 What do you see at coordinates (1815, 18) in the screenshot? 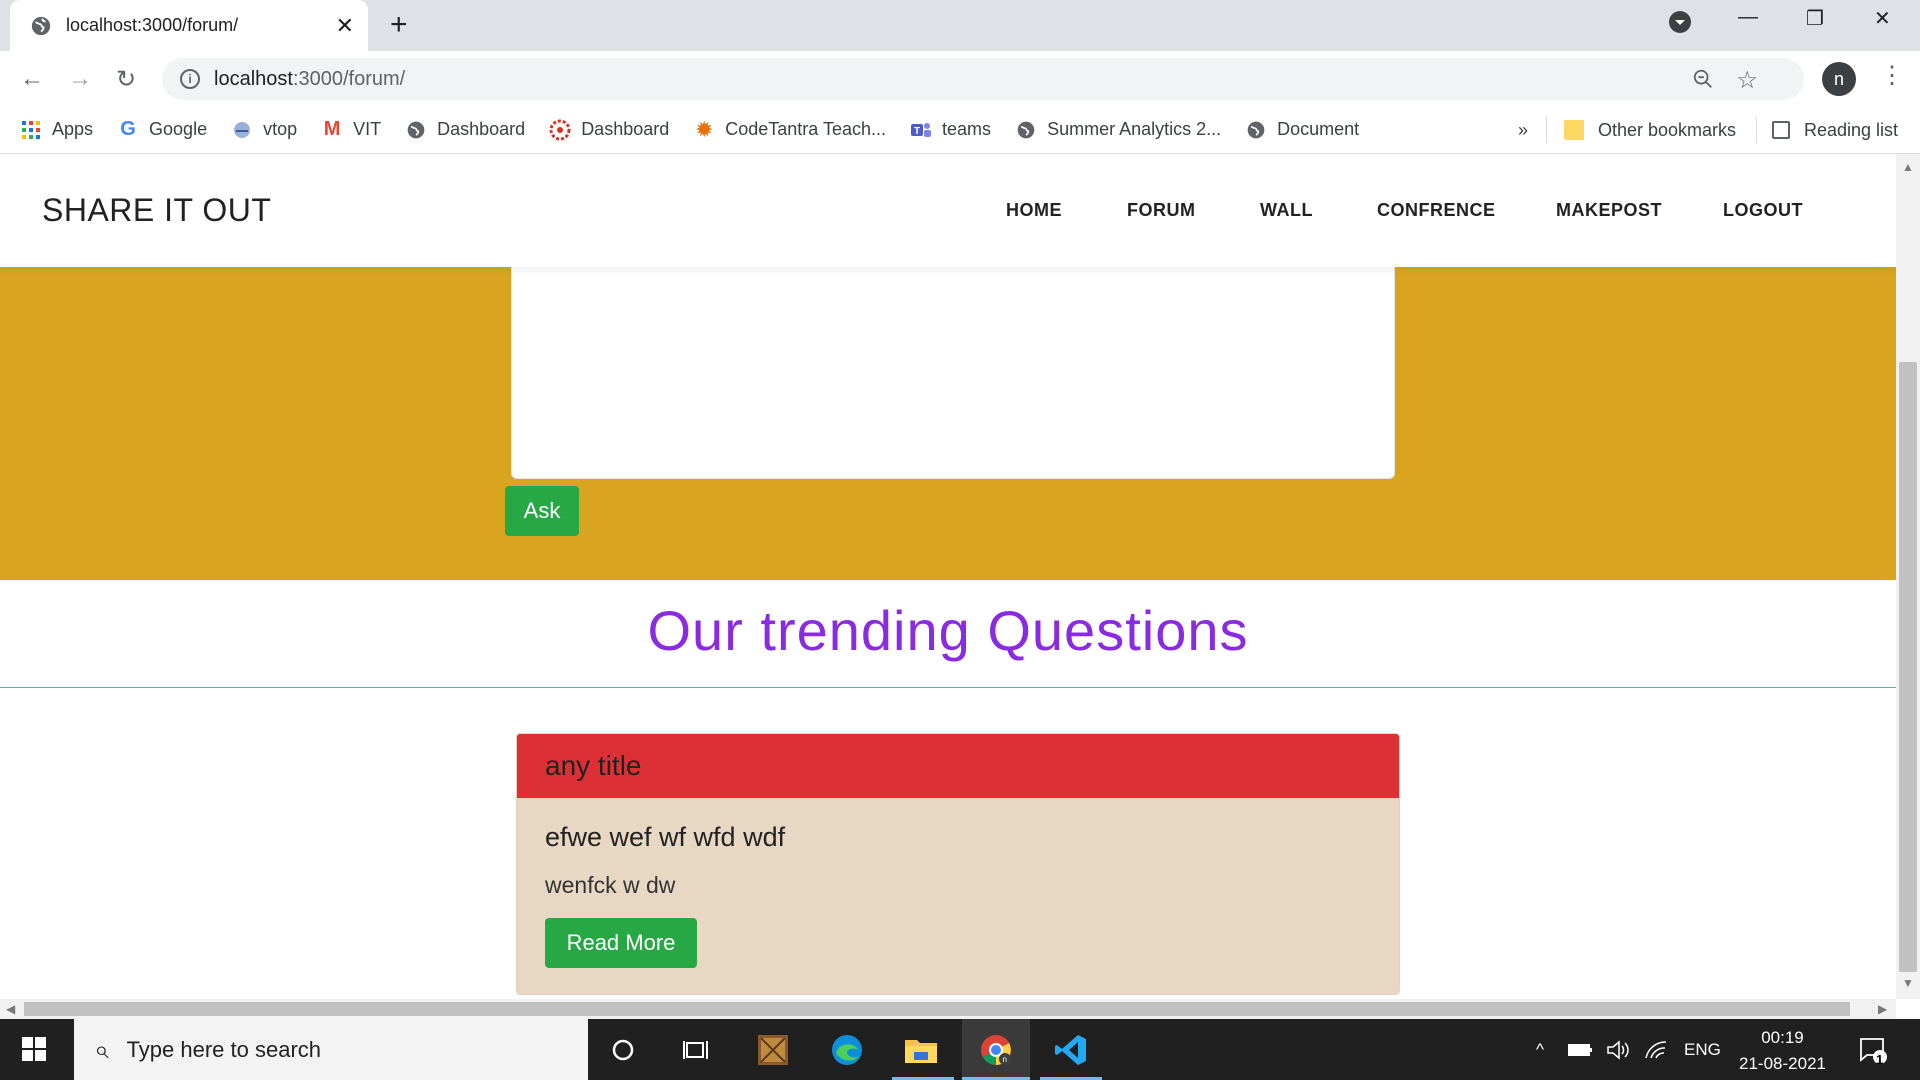
I see `restore-icon: ❐` at bounding box center [1815, 18].